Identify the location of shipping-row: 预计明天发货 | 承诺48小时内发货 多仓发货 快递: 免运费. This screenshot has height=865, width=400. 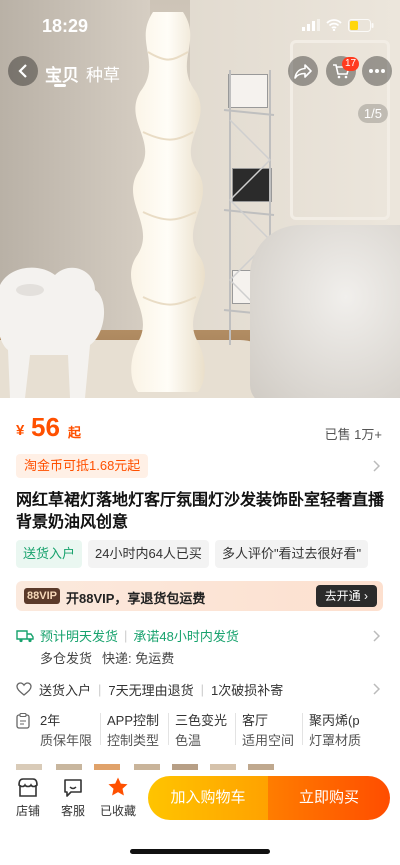
(201, 646).